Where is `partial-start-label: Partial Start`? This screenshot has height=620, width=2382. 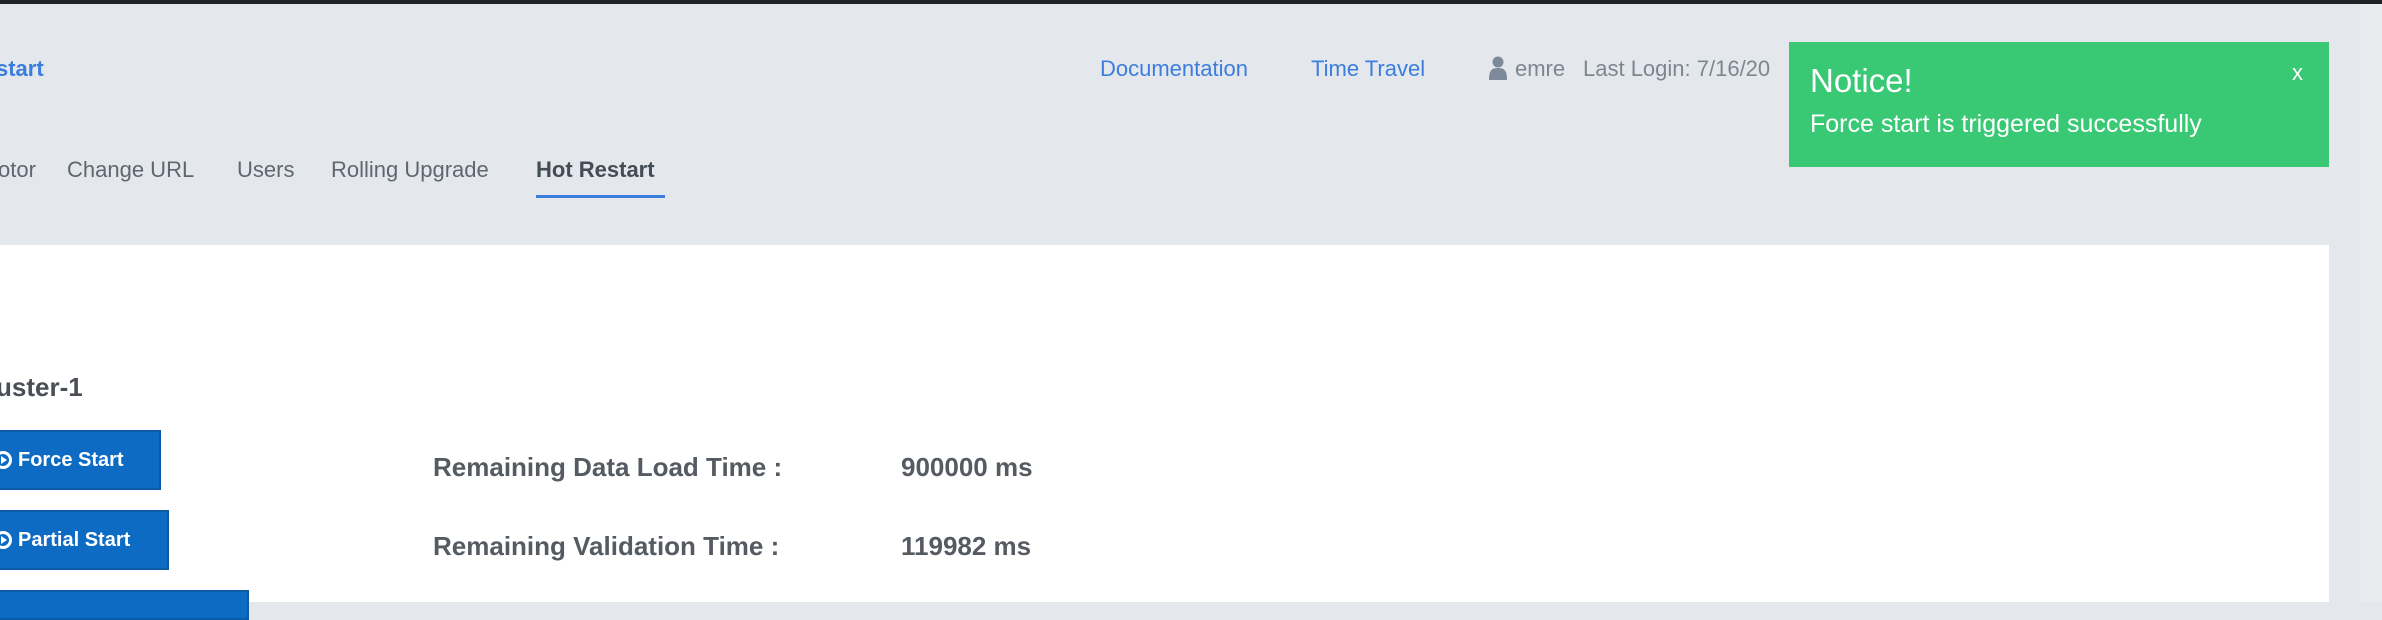 partial-start-label: Partial Start is located at coordinates (74, 539).